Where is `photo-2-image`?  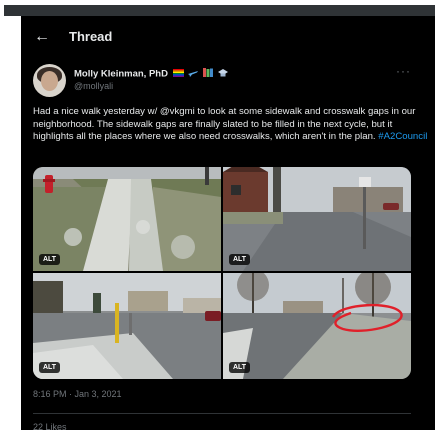
photo-2-image is located at coordinates (317, 219).